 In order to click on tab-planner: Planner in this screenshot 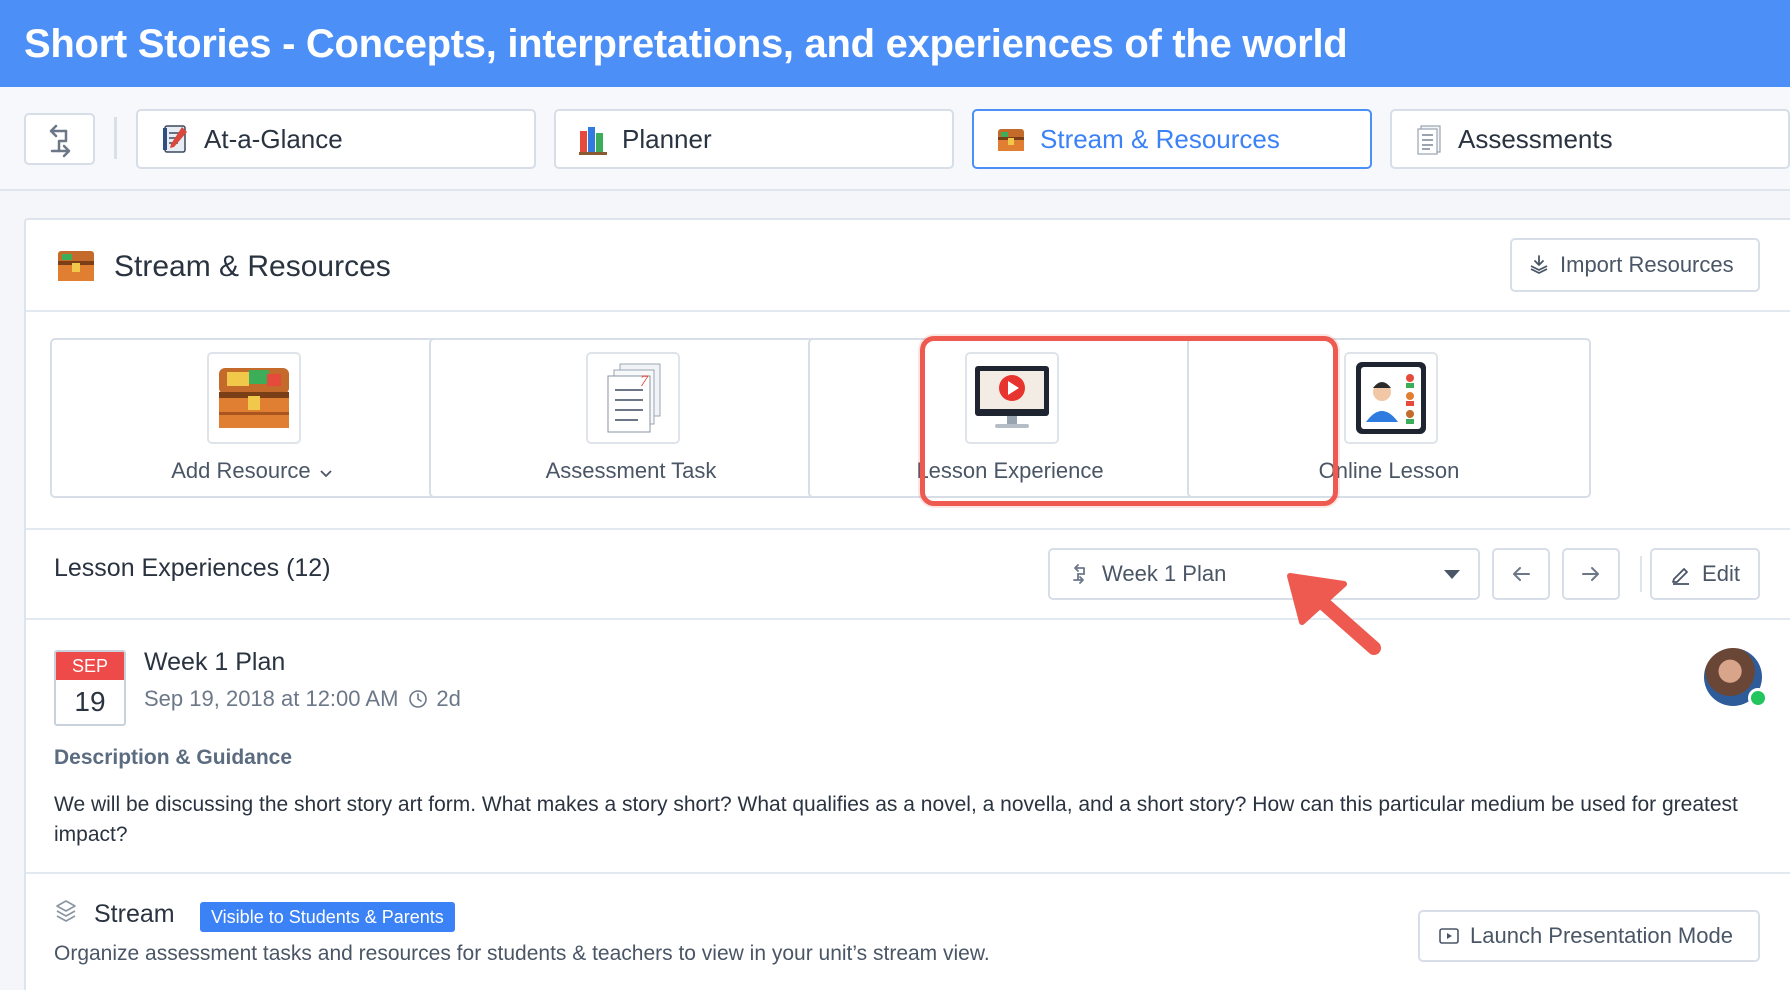, I will do `click(754, 139)`.